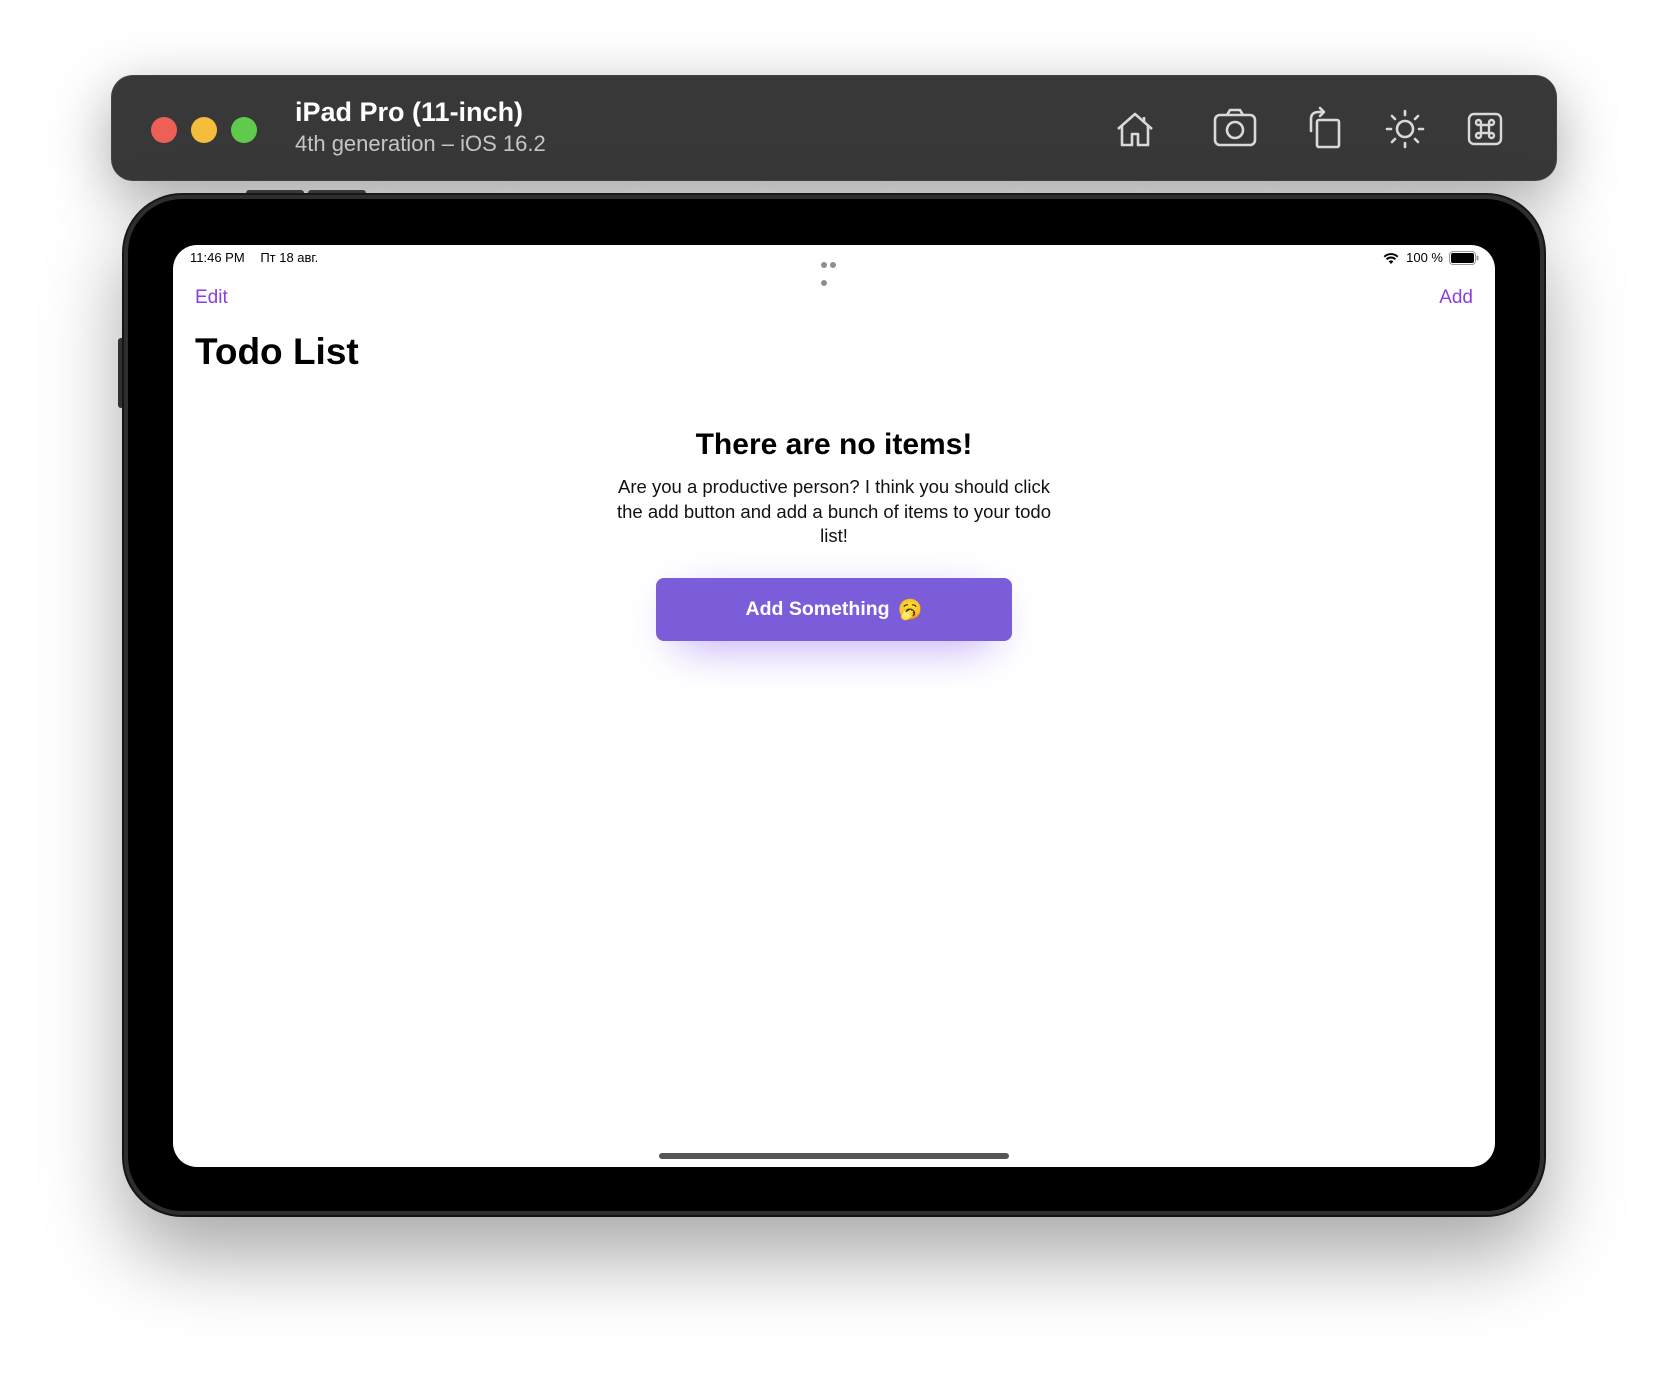 The height and width of the screenshot is (1376, 1664). Describe the element at coordinates (834, 444) in the screenshot. I see `empty-state-heading: There are no items!` at that location.